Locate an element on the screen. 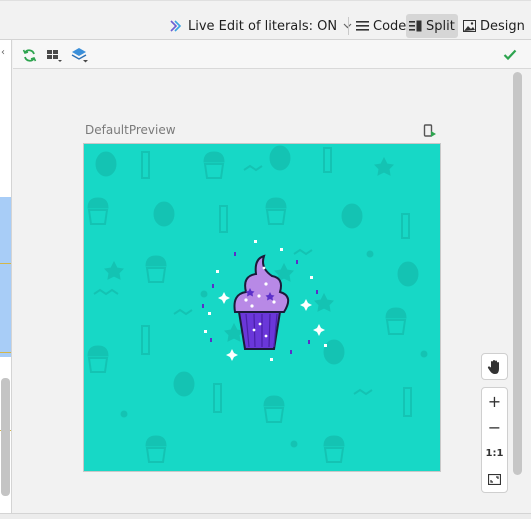 Image resolution: width=531 pixels, height=519 pixels. design-mode-label: Design is located at coordinates (502, 26).